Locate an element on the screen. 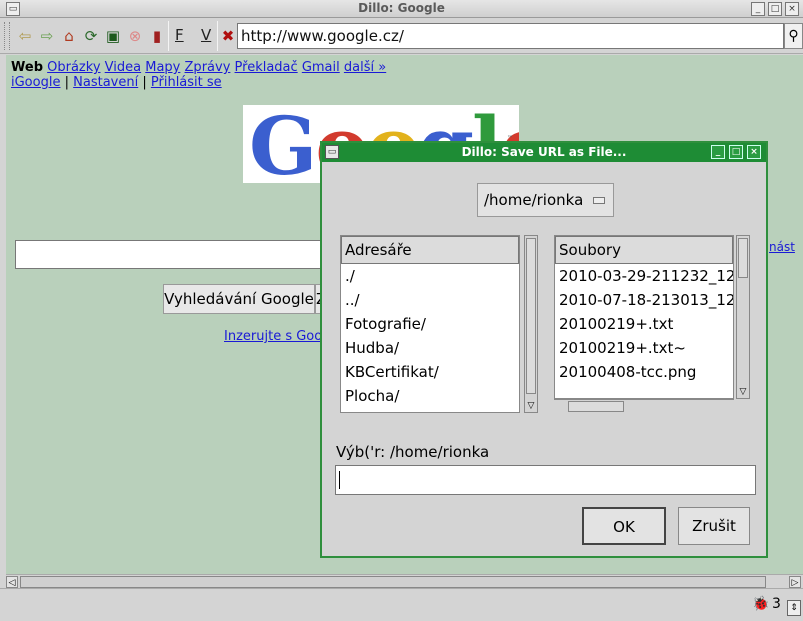 The width and height of the screenshot is (803, 621). settings-side-link: nást is located at coordinates (782, 247).